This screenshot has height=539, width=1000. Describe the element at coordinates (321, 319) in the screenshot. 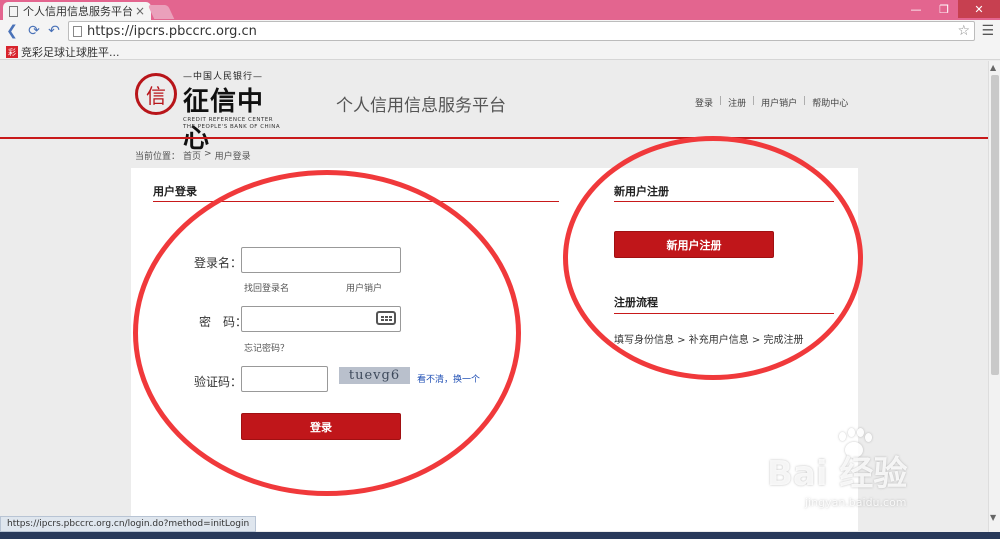

I see `password-input` at that location.